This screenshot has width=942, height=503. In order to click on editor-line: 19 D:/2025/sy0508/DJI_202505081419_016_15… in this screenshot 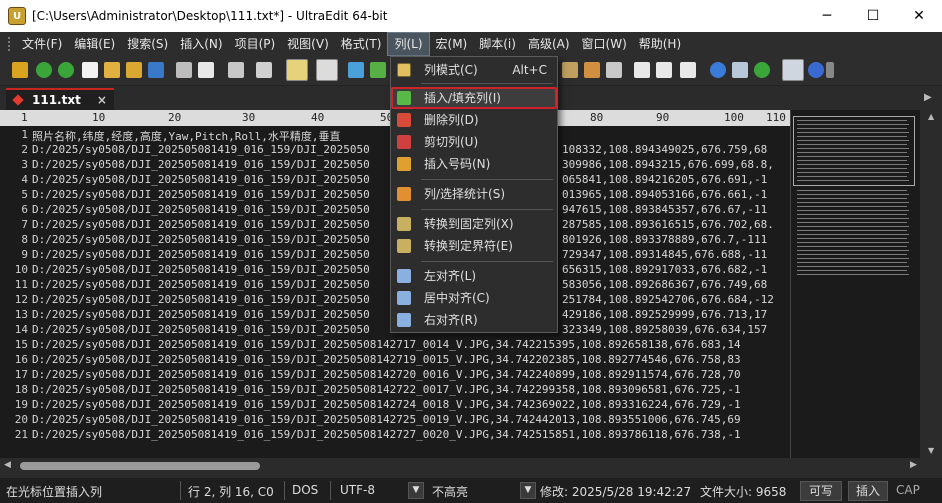, I will do `click(395, 405)`.